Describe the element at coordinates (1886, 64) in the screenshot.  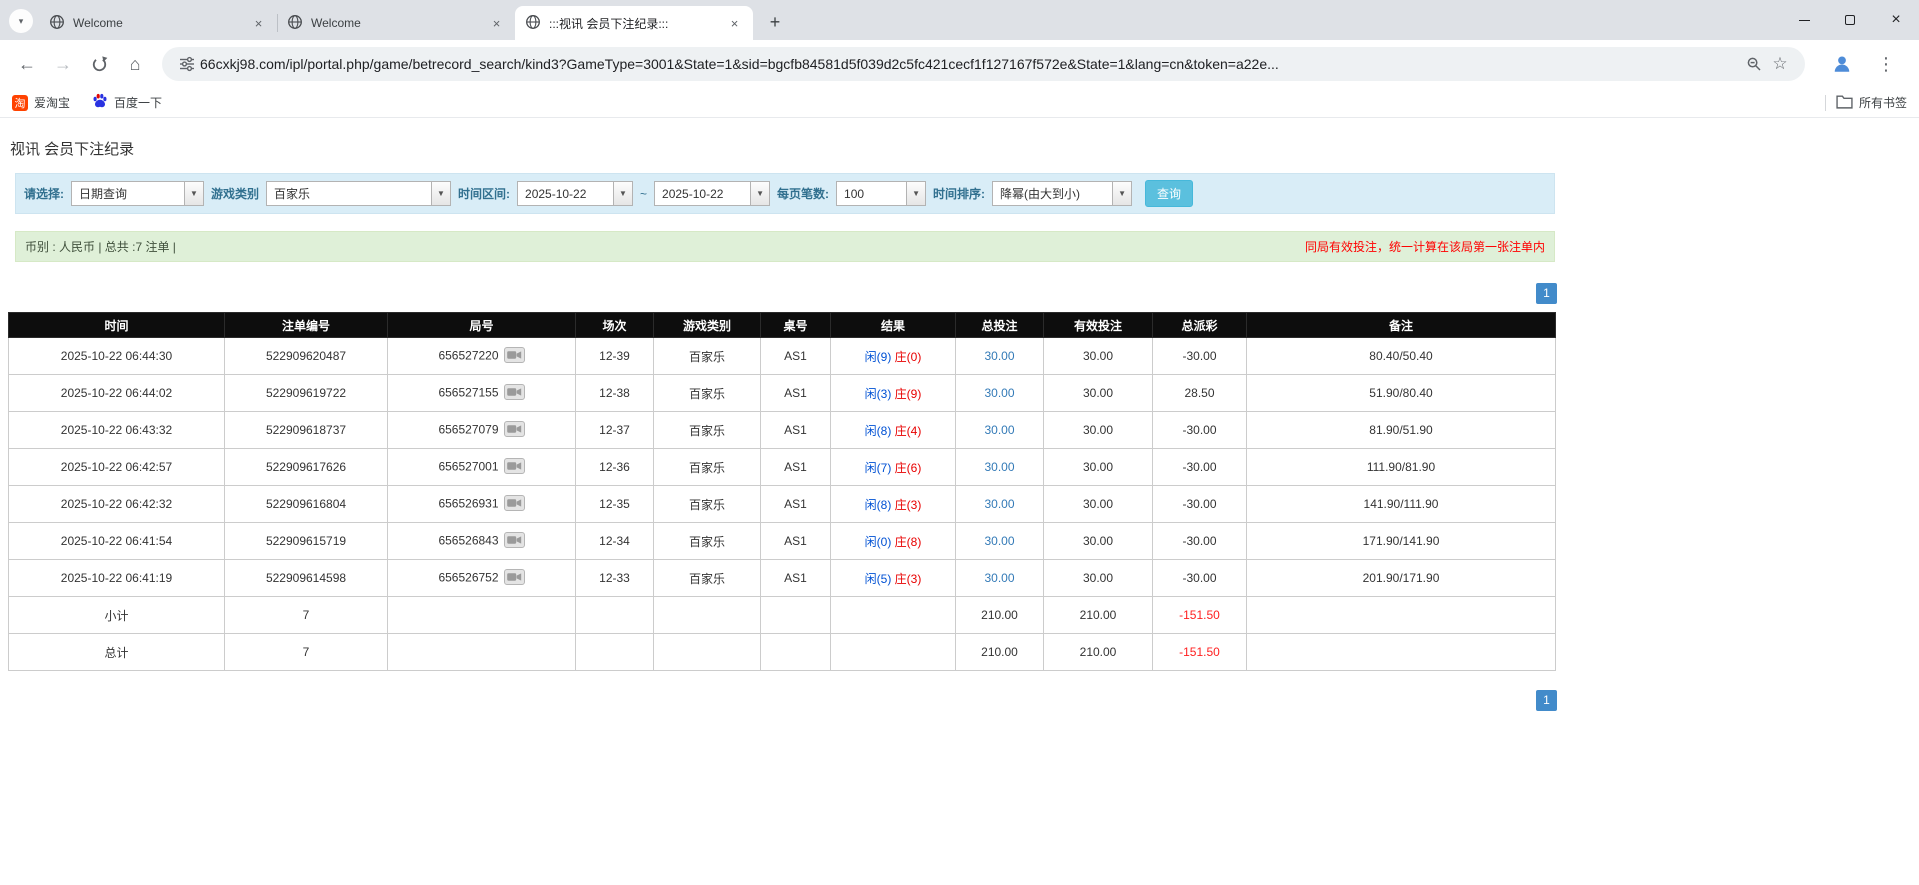
I see `menu-kebab-icon: ⋮` at that location.